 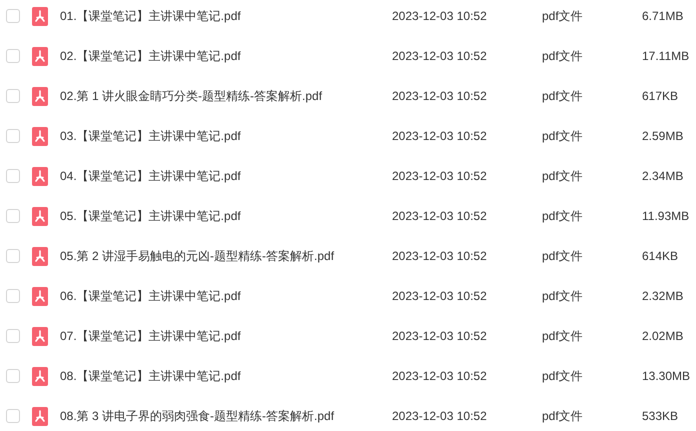 I want to click on file-size: 17.11MB, so click(x=666, y=56).